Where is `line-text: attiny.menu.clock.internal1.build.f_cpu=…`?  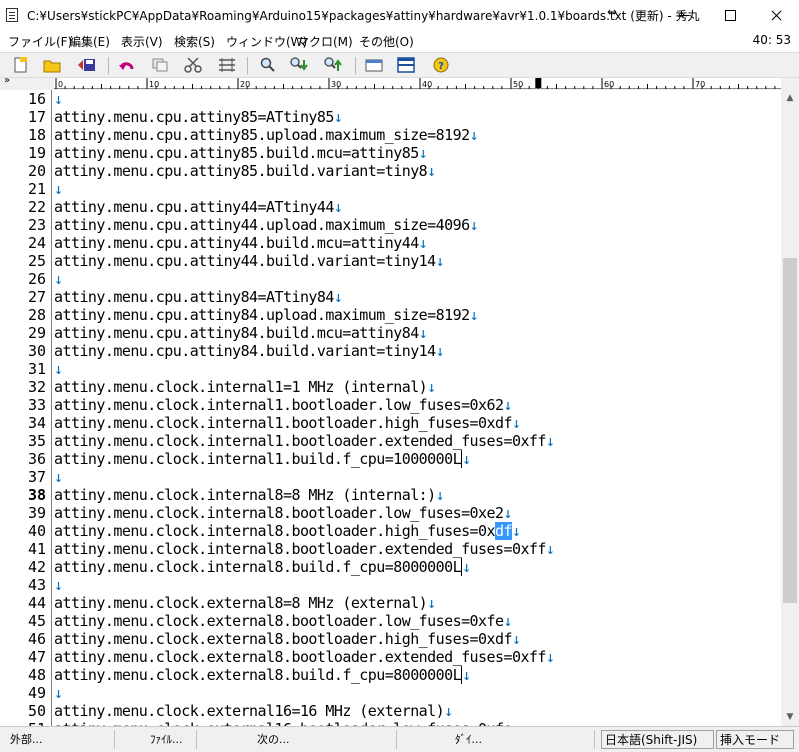
line-text: attiny.menu.clock.internal1.build.f_cpu=… is located at coordinates (262, 459).